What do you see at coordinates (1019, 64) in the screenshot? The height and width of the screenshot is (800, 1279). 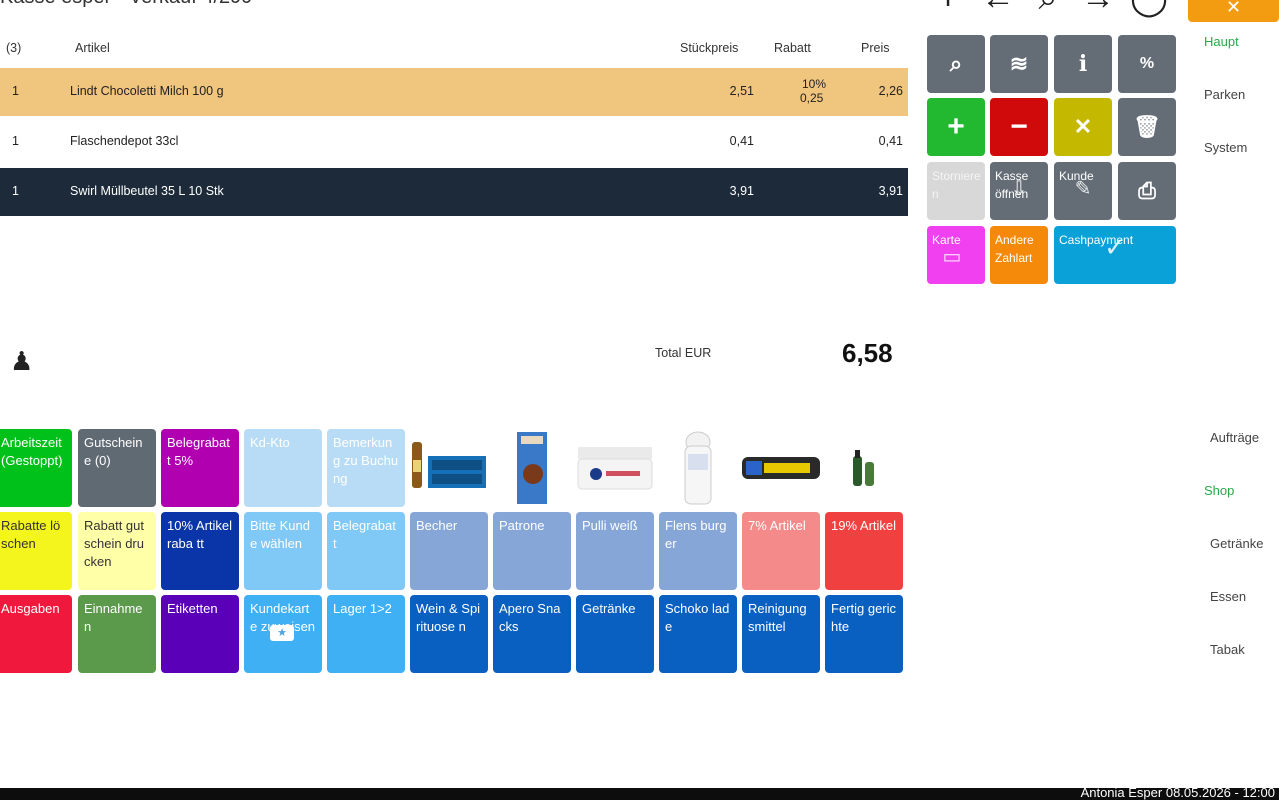 I see `layers-button: ≋` at bounding box center [1019, 64].